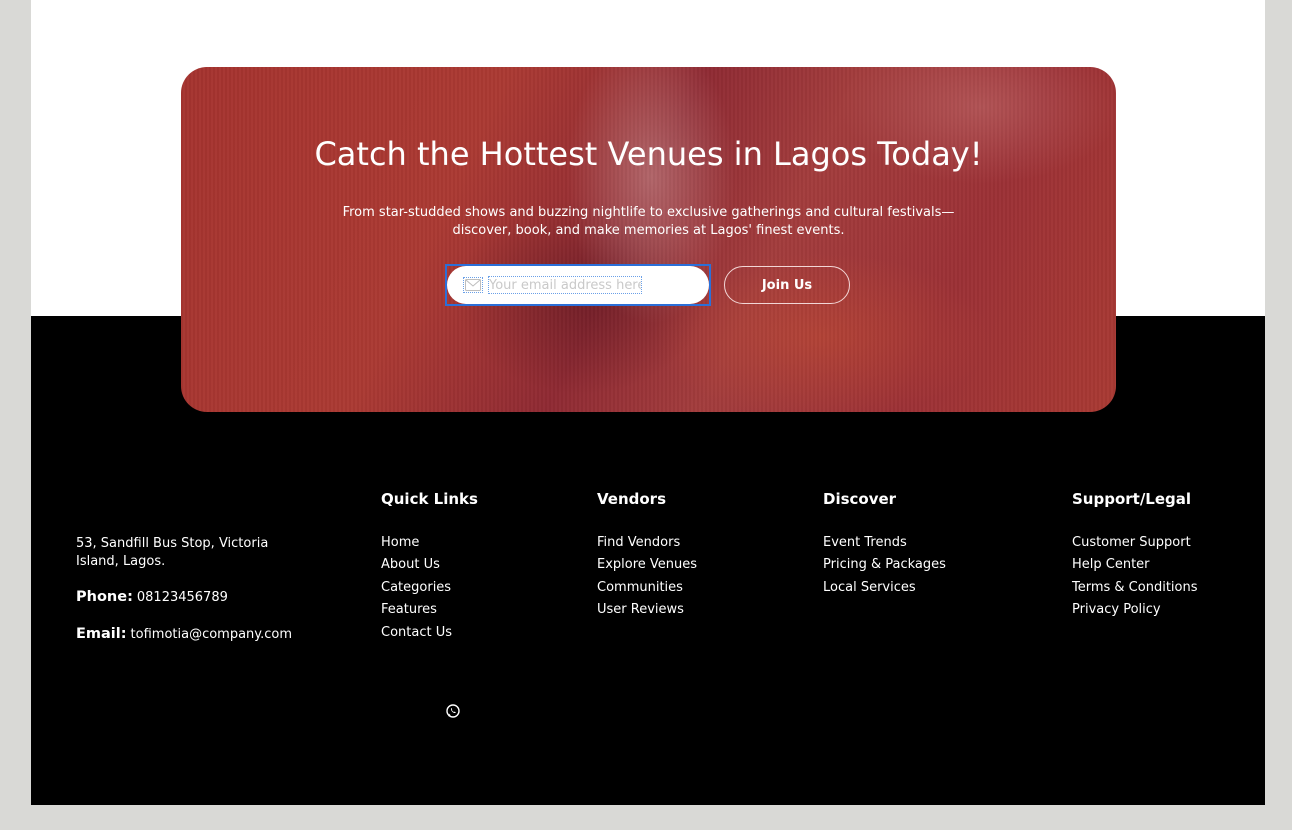 The width and height of the screenshot is (1292, 830). Describe the element at coordinates (473, 285) in the screenshot. I see `mail-icon` at that location.